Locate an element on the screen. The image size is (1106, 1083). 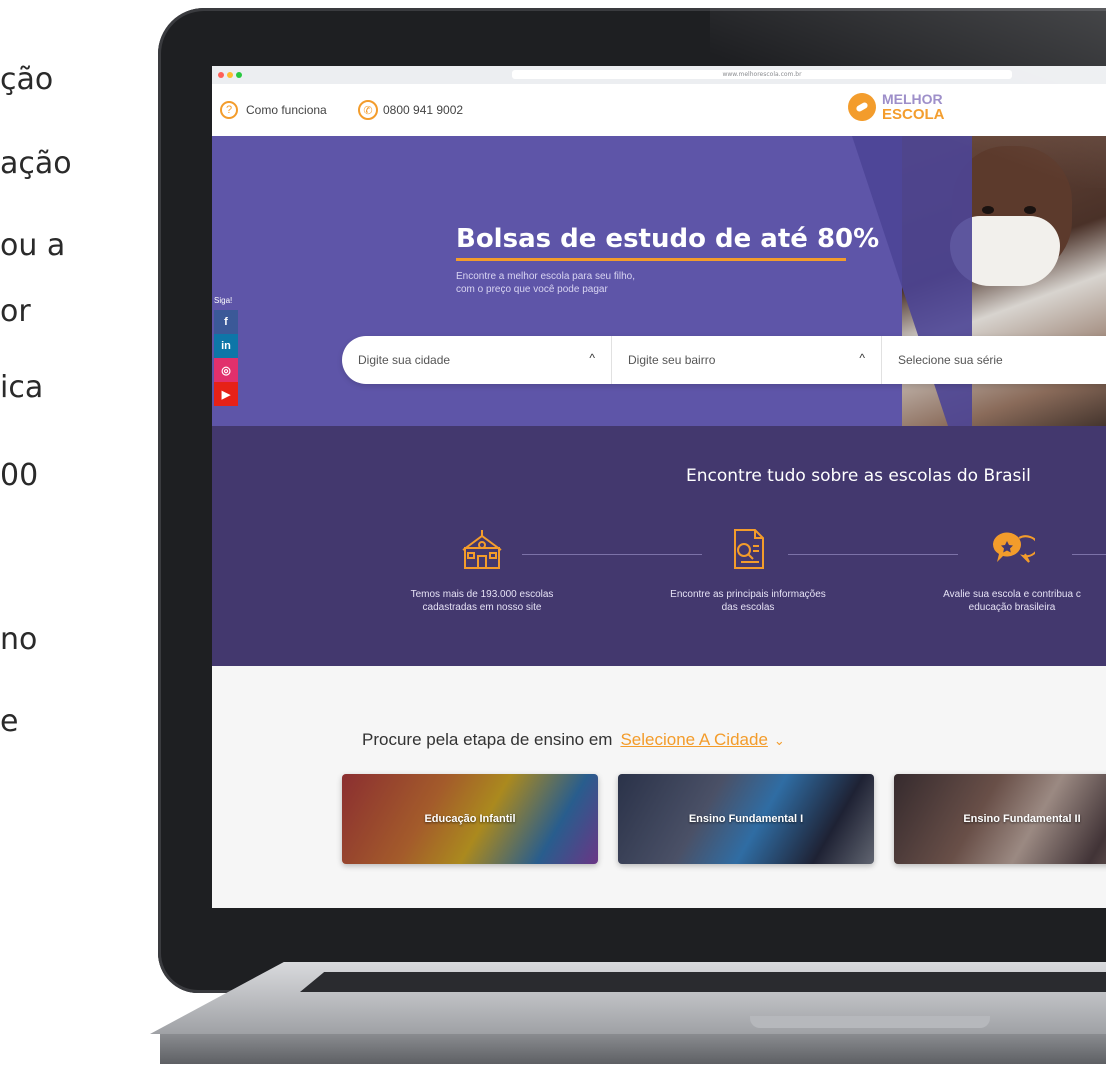
hero-title: Bolsas de estudo de até 80% is located at coordinates (668, 239).